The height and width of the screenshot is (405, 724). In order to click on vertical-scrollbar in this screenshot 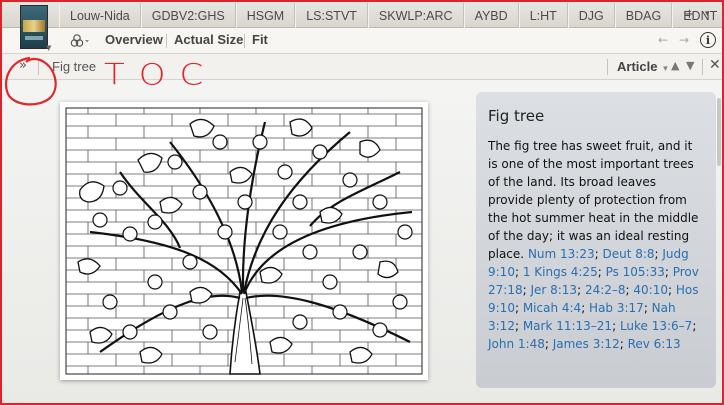, I will do `click(719, 241)`.